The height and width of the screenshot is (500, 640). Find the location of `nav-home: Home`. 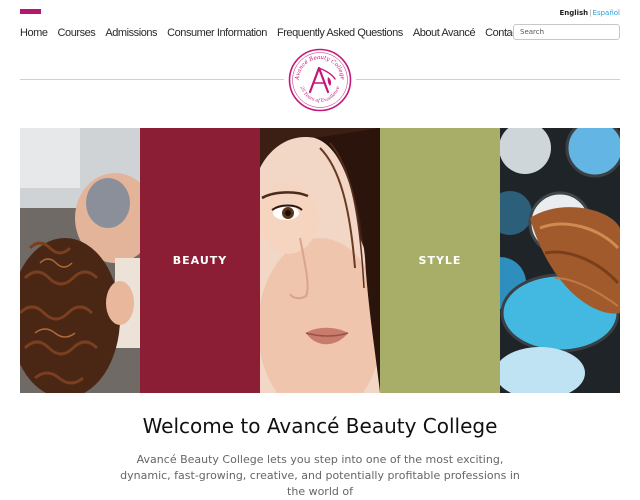

nav-home: Home is located at coordinates (34, 33).